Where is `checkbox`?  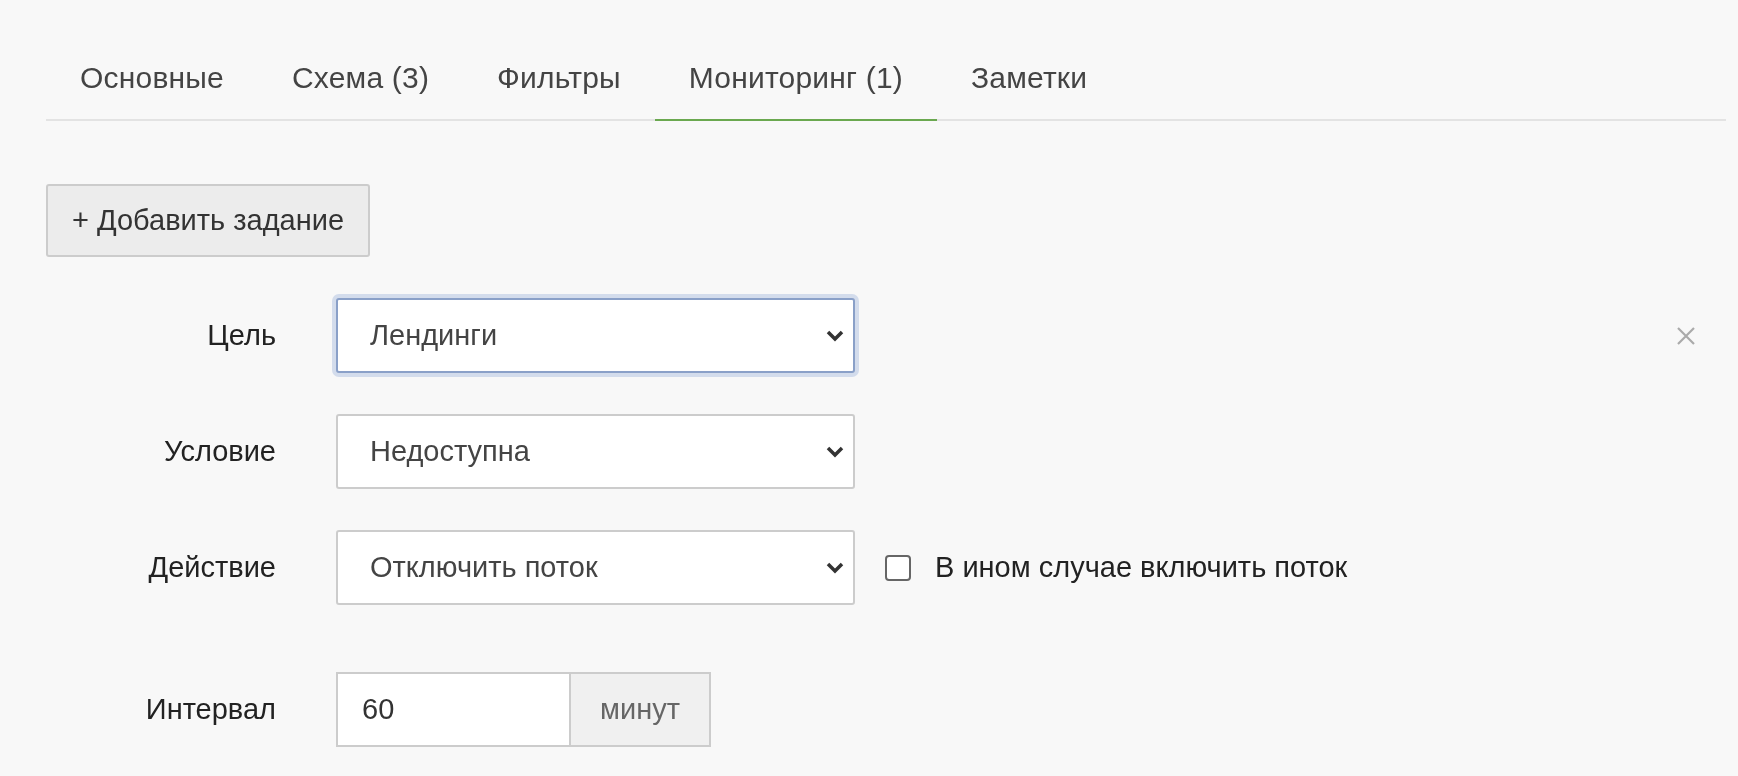
checkbox is located at coordinates (898, 567).